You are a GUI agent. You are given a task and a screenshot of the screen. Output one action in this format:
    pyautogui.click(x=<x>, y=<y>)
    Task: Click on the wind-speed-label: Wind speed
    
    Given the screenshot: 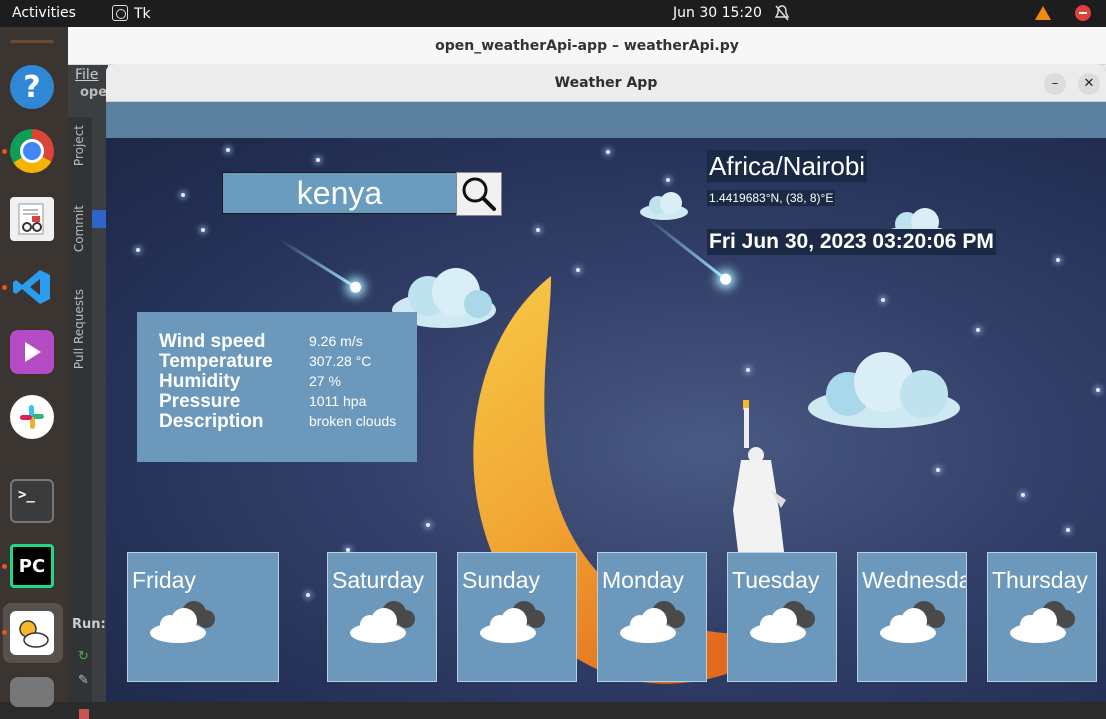 What is the action you would take?
    pyautogui.click(x=212, y=341)
    